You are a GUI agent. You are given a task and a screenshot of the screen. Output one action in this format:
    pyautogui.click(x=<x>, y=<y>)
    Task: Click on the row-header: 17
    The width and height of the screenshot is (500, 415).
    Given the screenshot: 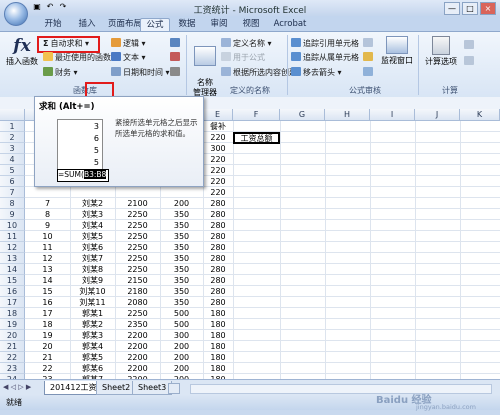 What is the action you would take?
    pyautogui.click(x=12, y=302)
    